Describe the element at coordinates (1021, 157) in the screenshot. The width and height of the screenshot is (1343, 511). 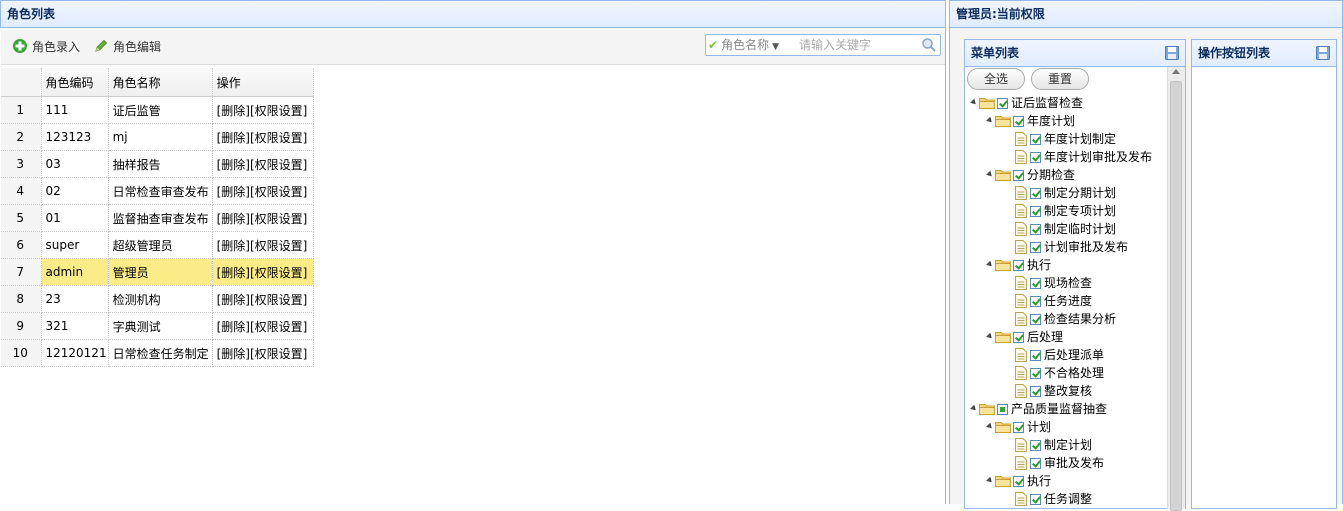
I see `document-icon` at that location.